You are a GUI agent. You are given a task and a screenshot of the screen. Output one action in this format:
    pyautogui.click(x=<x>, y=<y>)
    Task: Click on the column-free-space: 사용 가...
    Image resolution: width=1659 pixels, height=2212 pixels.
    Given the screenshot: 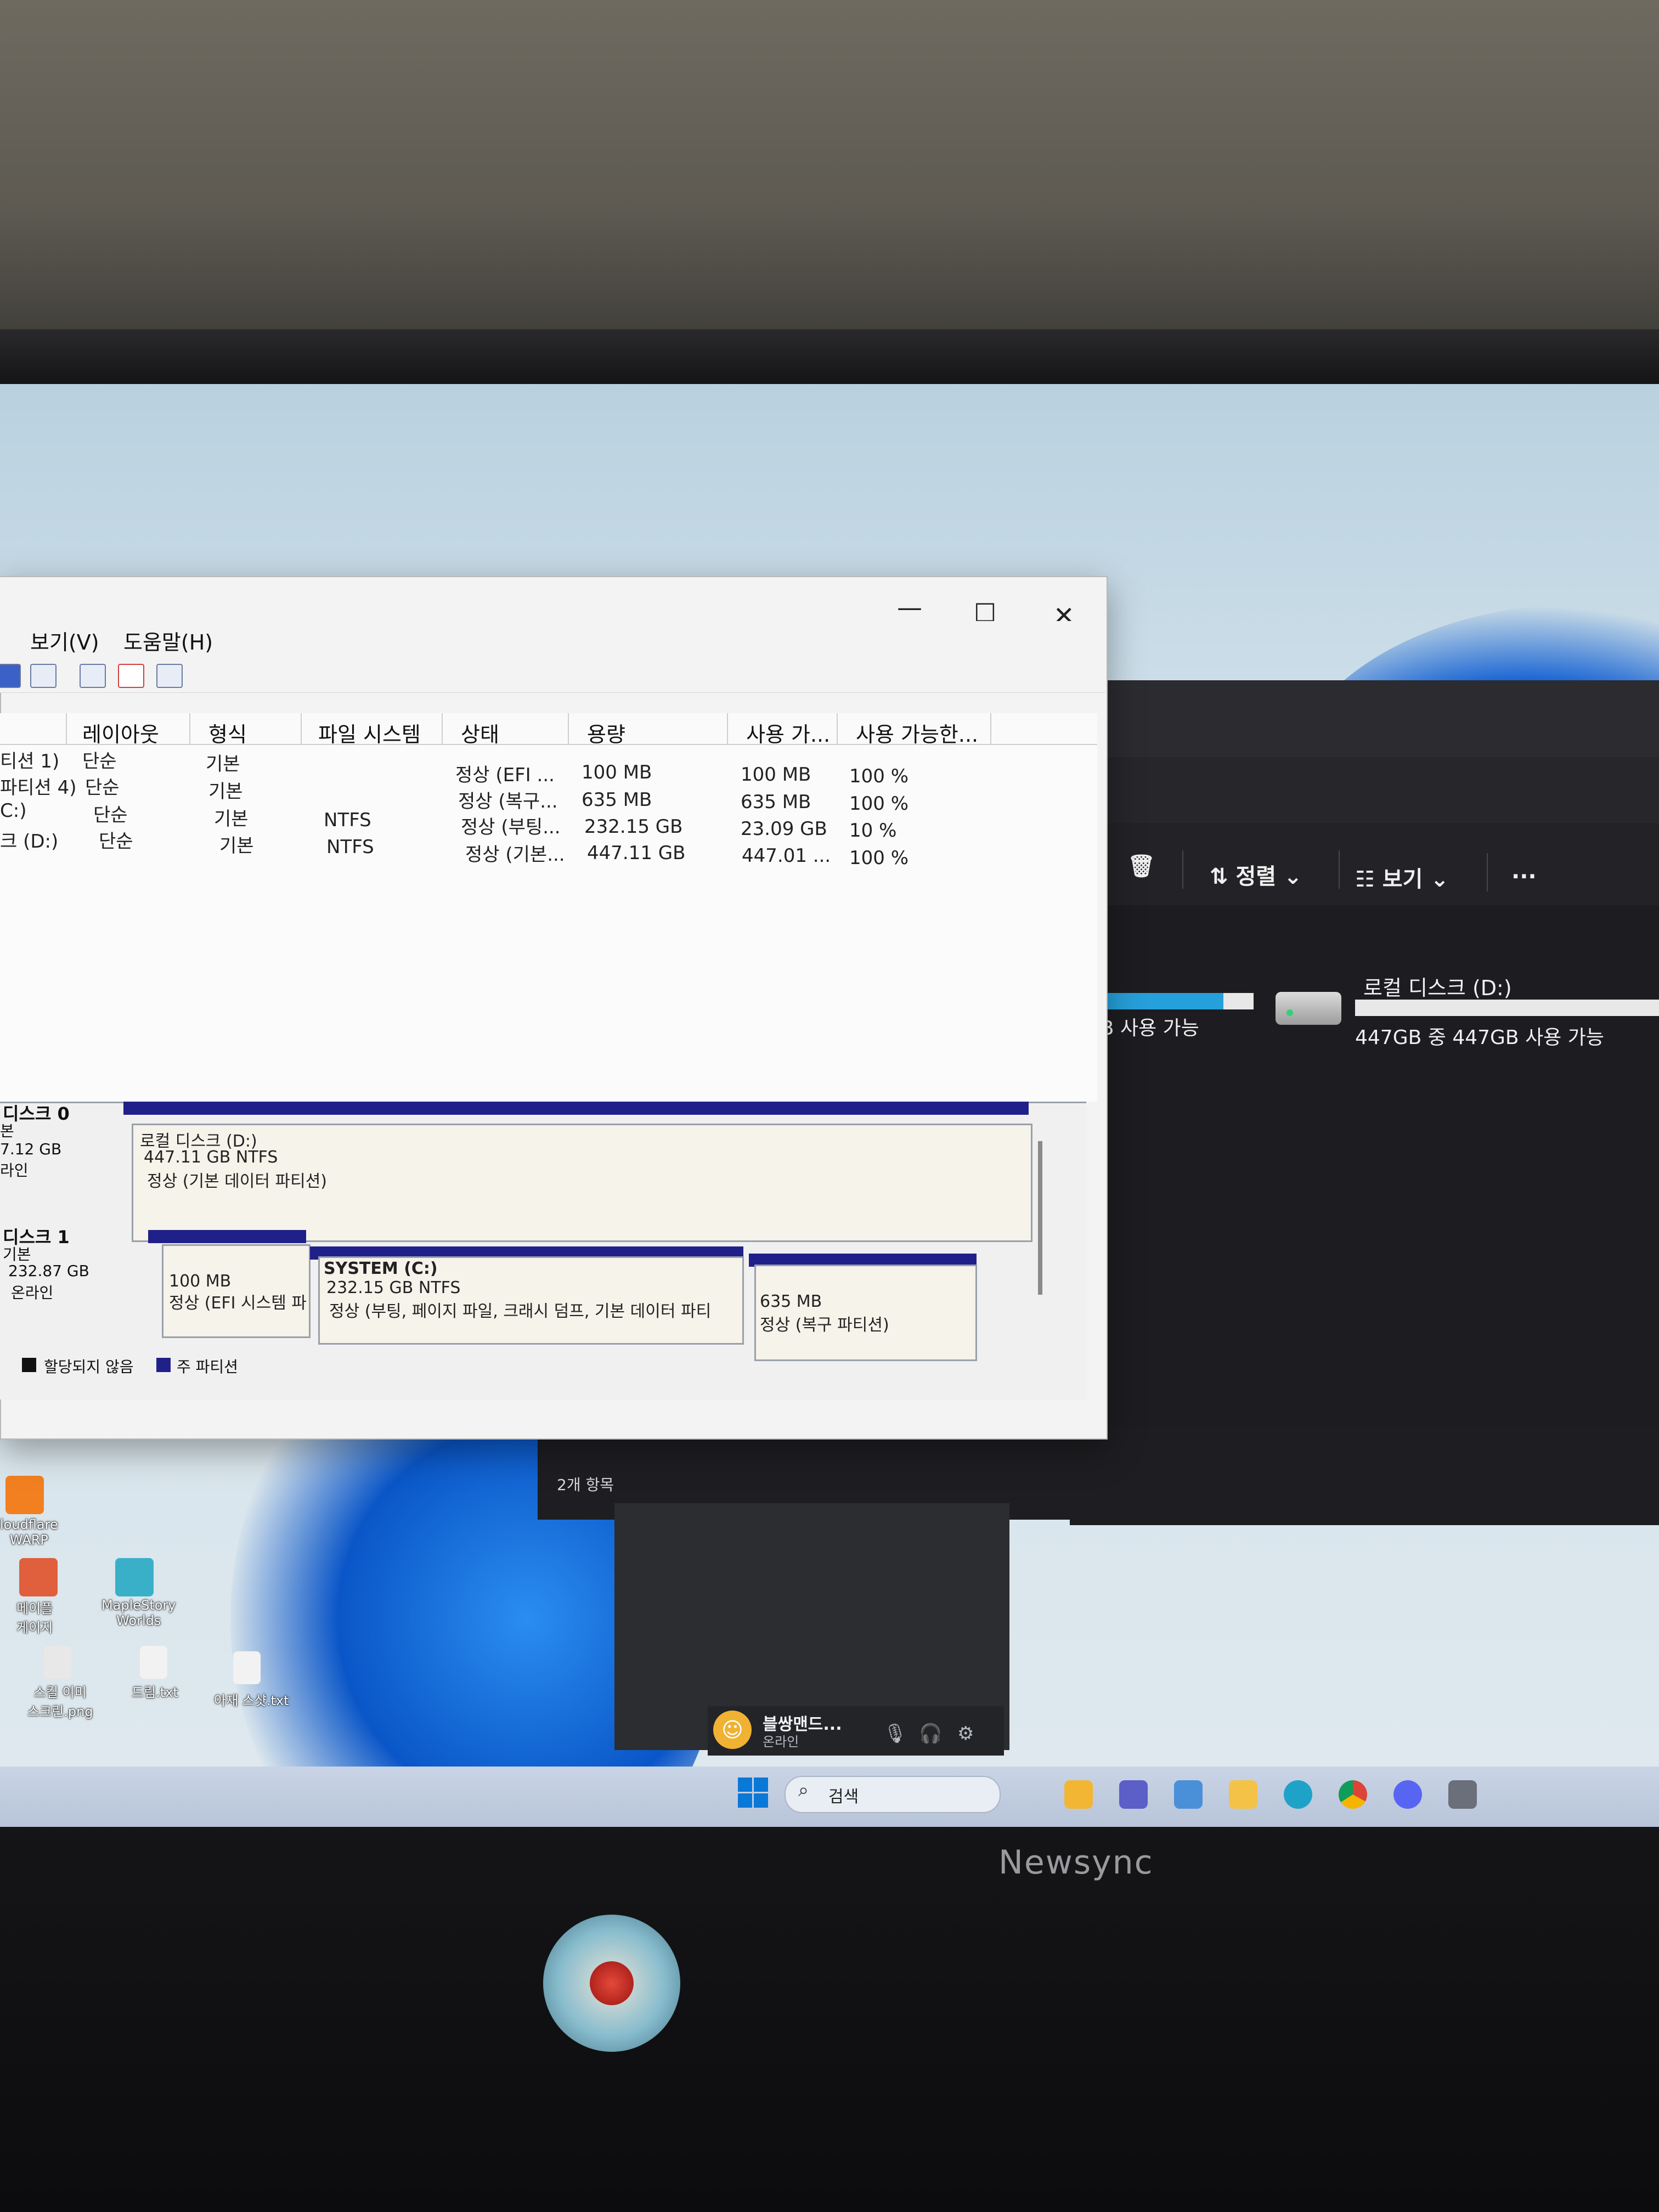 What is the action you would take?
    pyautogui.click(x=788, y=733)
    